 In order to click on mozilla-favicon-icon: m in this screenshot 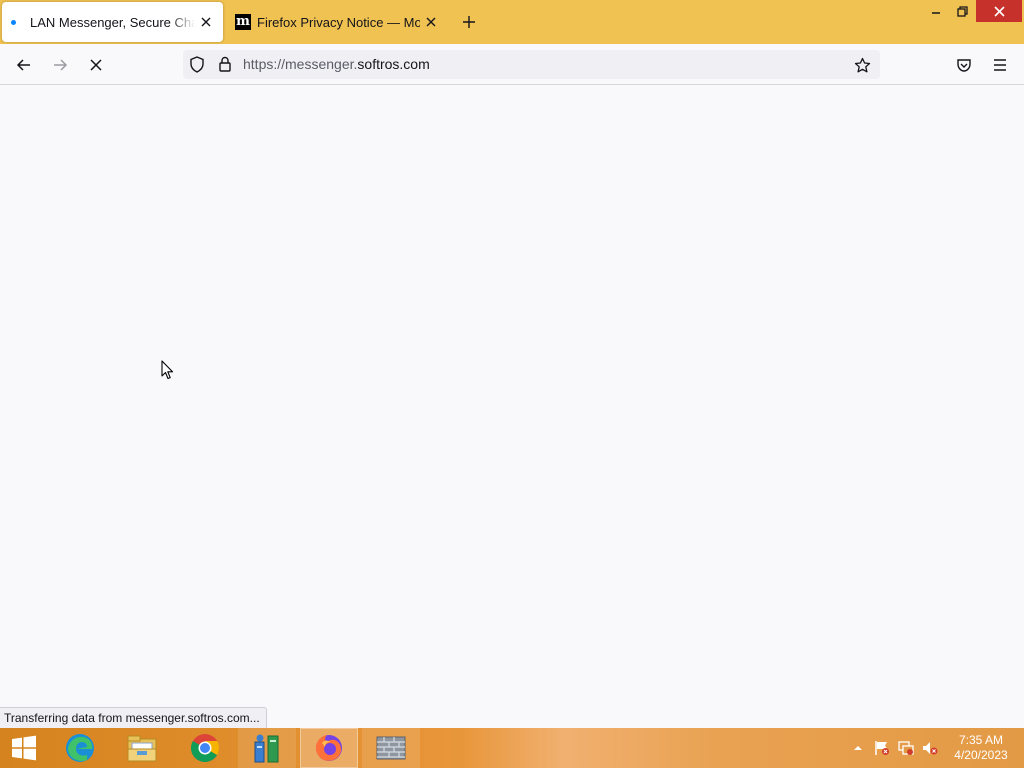, I will do `click(243, 22)`.